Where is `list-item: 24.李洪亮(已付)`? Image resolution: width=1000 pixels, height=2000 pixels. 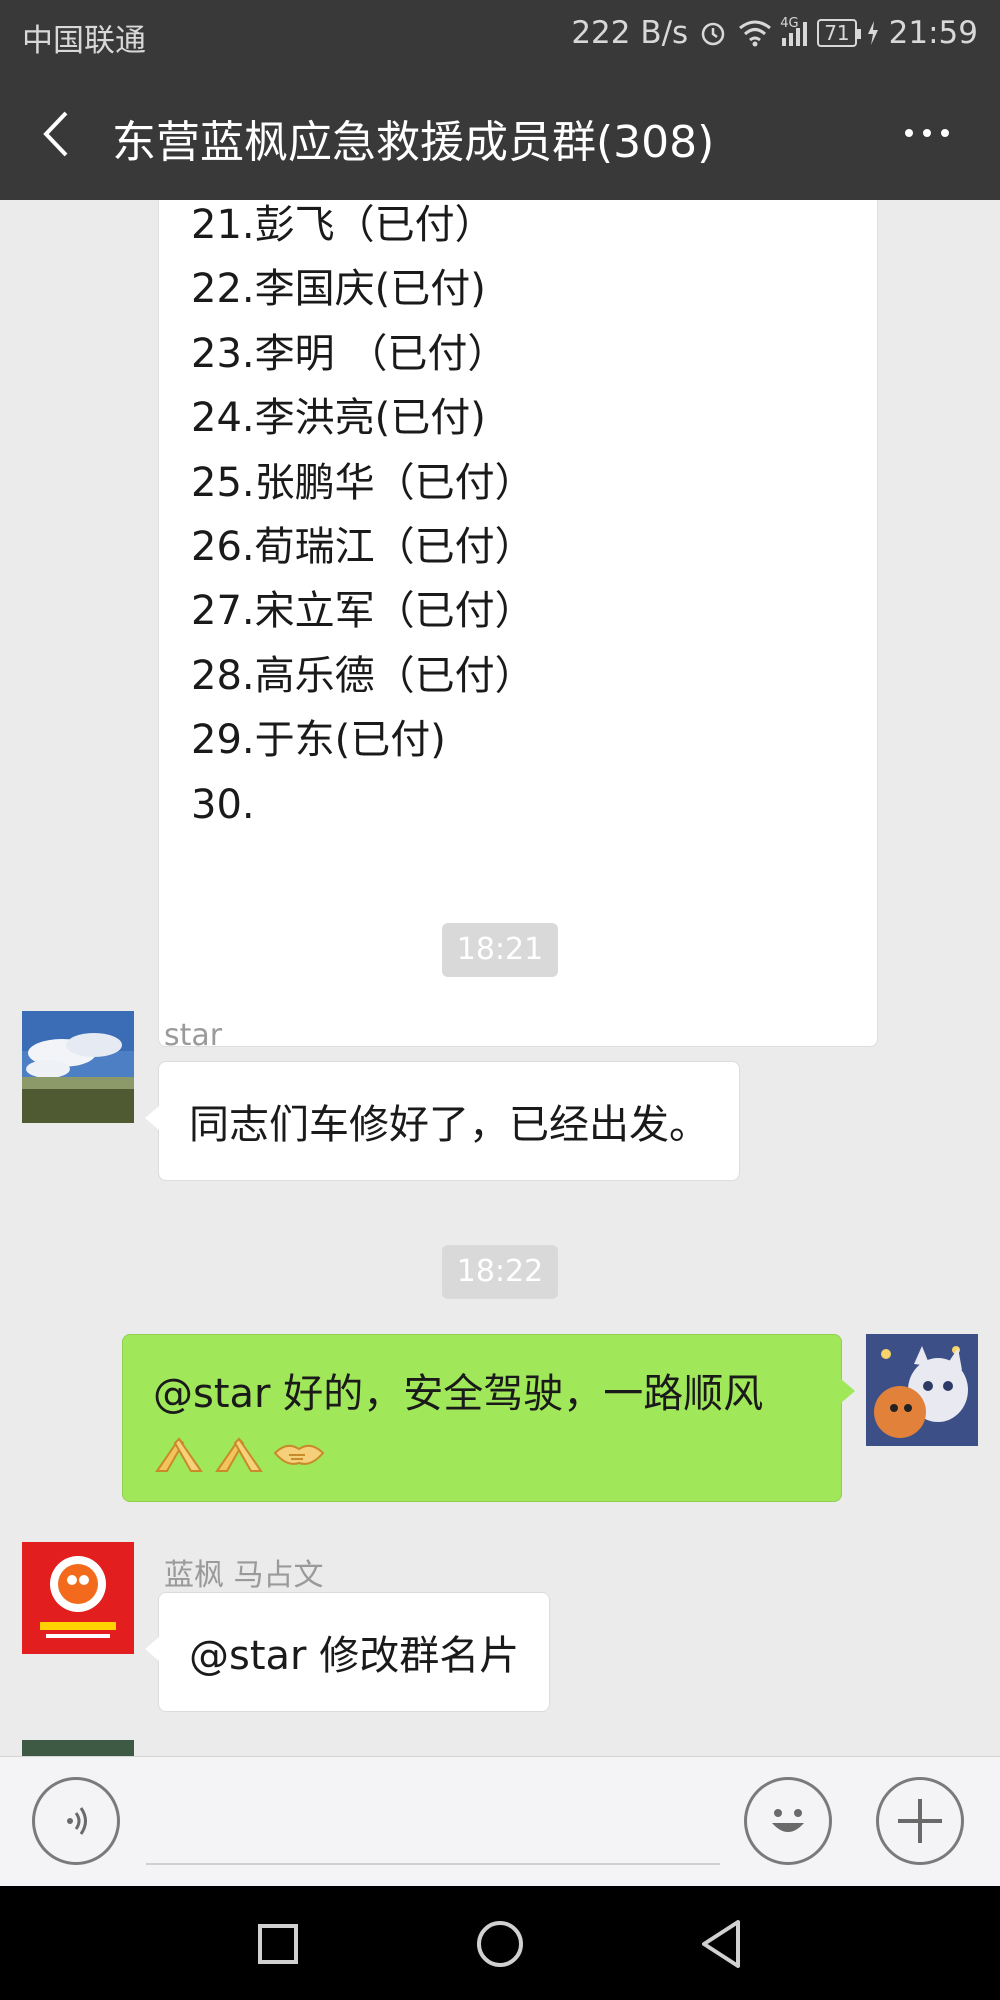 list-item: 24.李洪亮(已付) is located at coordinates (338, 418).